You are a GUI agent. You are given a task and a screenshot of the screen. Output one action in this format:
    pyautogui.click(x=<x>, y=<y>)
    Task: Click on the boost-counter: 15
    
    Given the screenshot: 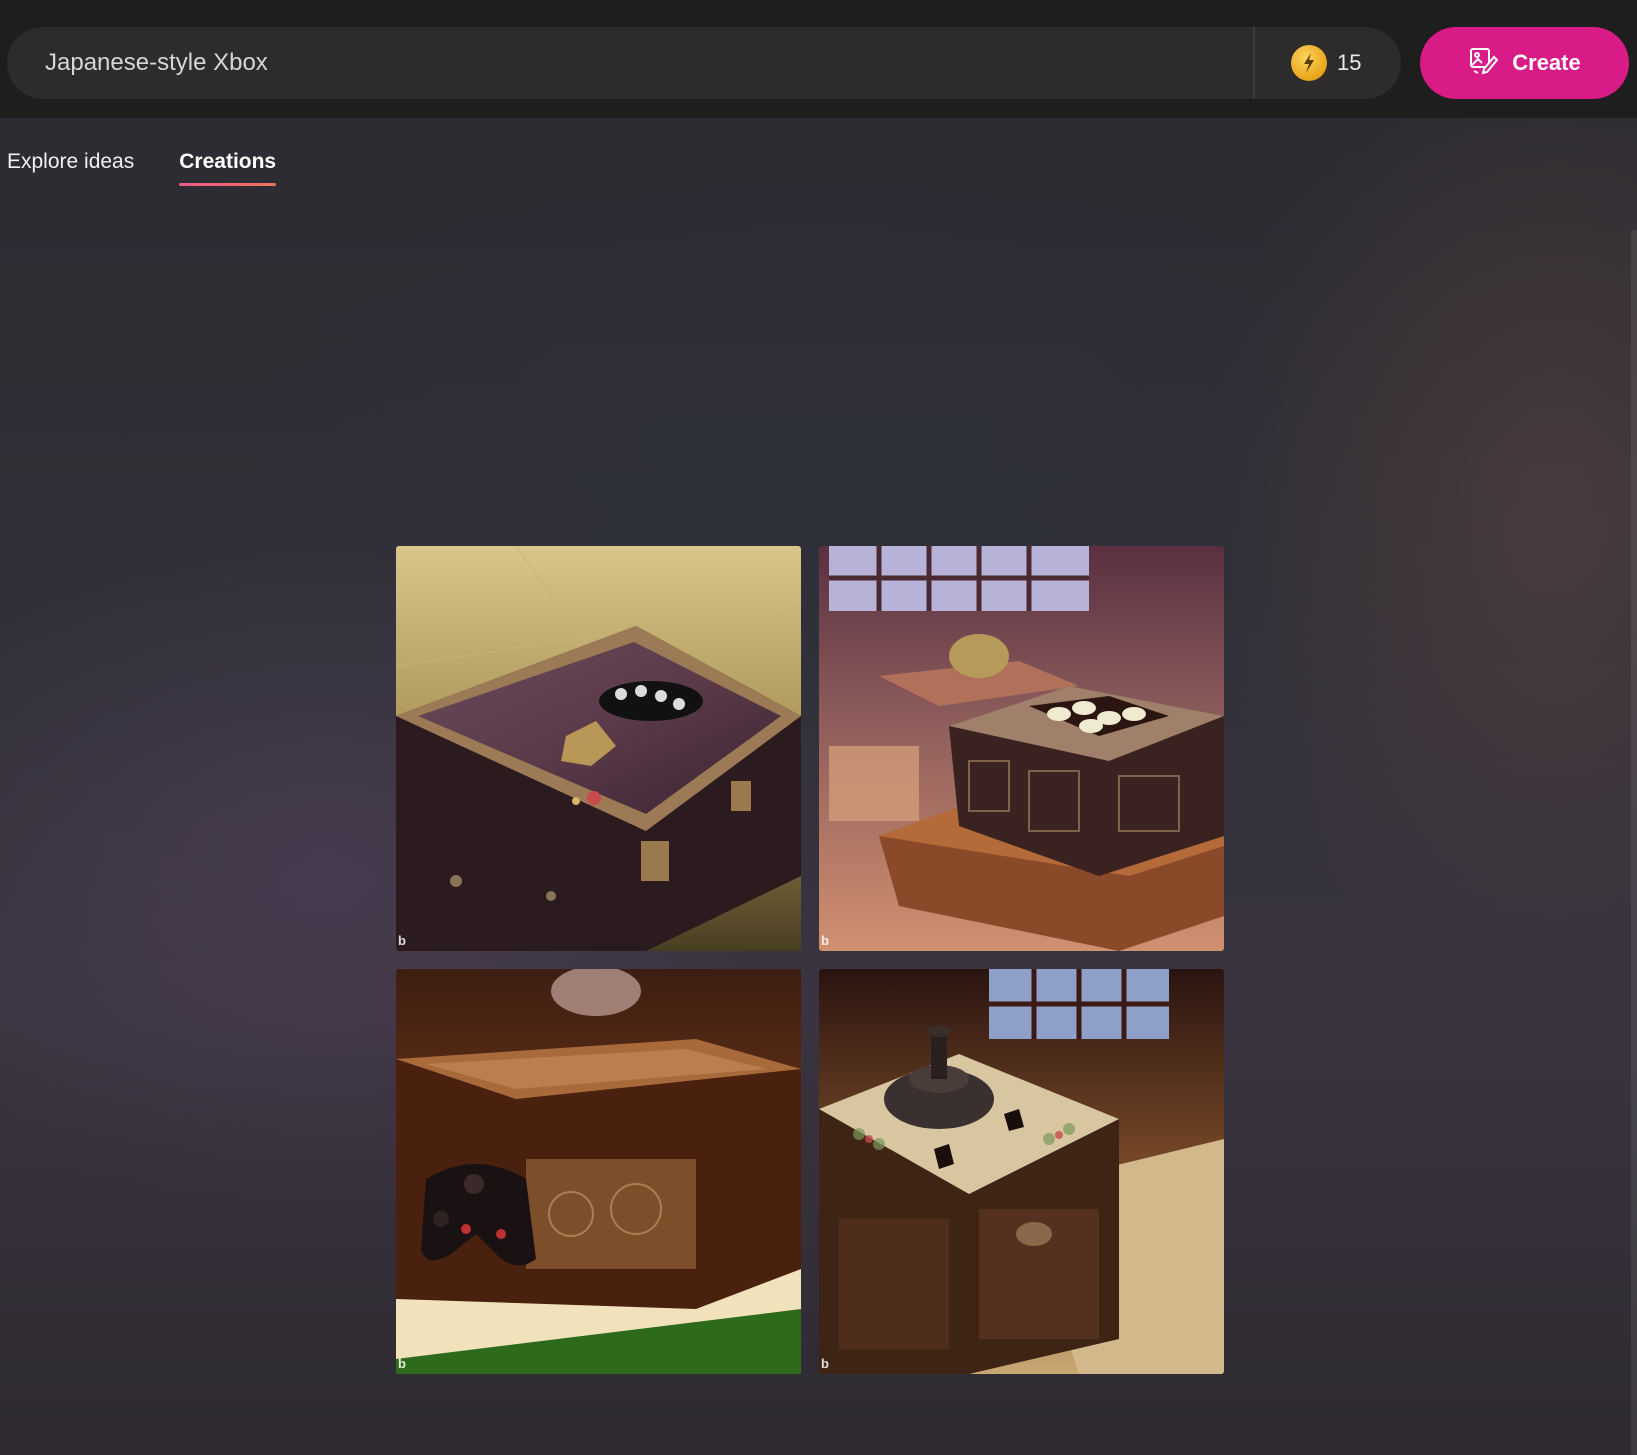 What is the action you would take?
    pyautogui.click(x=1326, y=63)
    